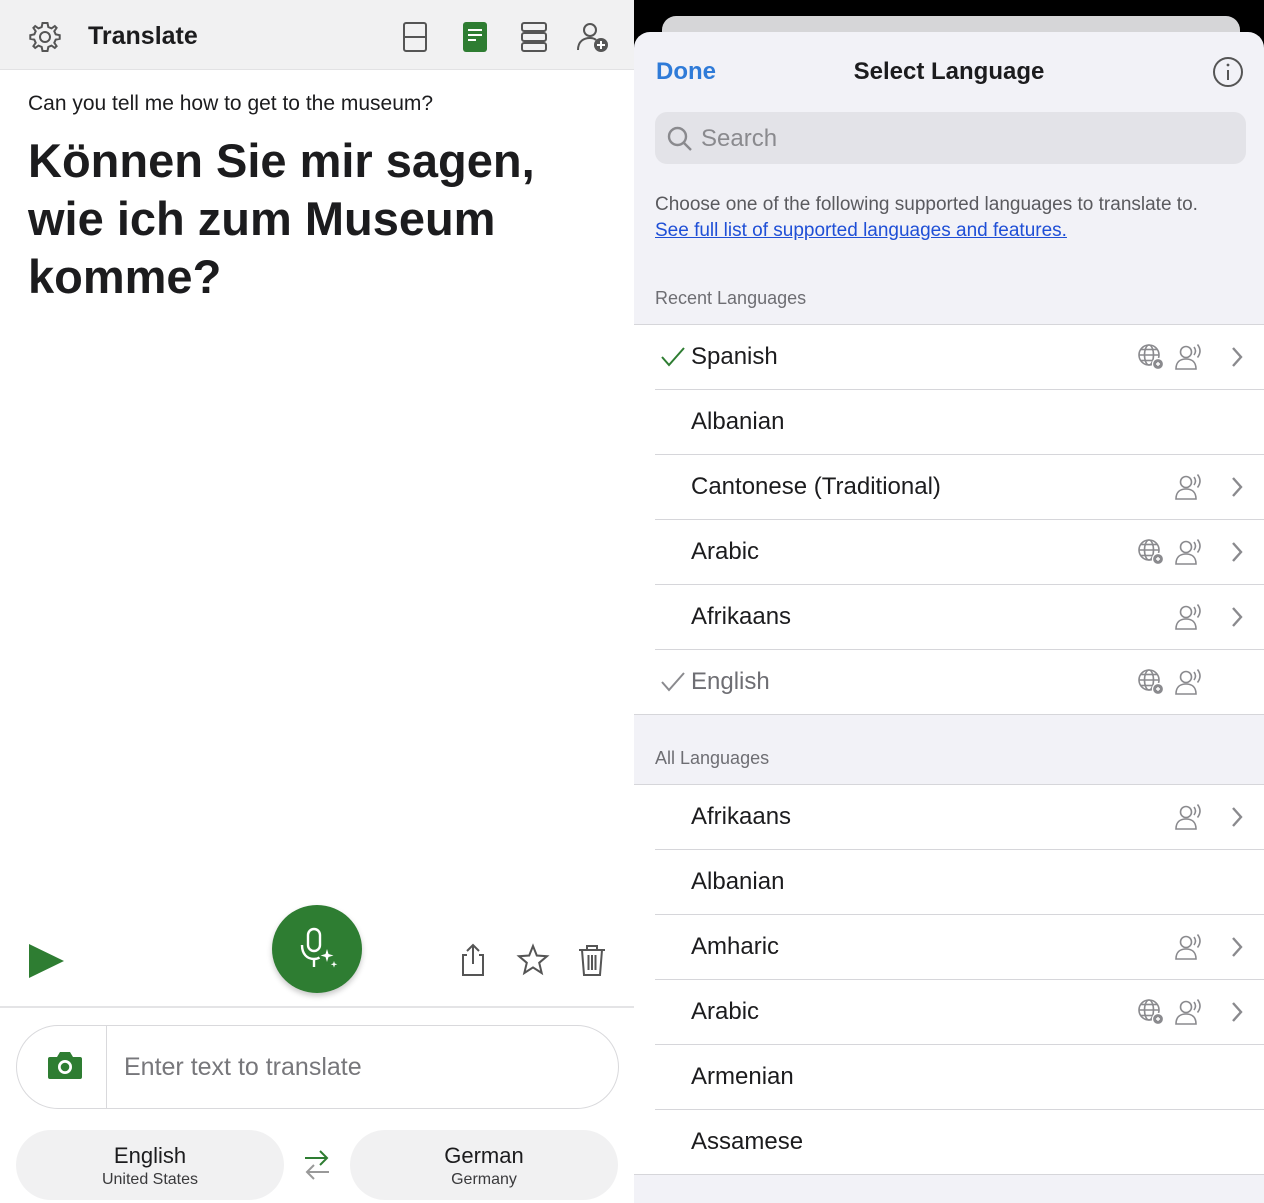  I want to click on language-name: Cantonese (Traditional), so click(816, 486).